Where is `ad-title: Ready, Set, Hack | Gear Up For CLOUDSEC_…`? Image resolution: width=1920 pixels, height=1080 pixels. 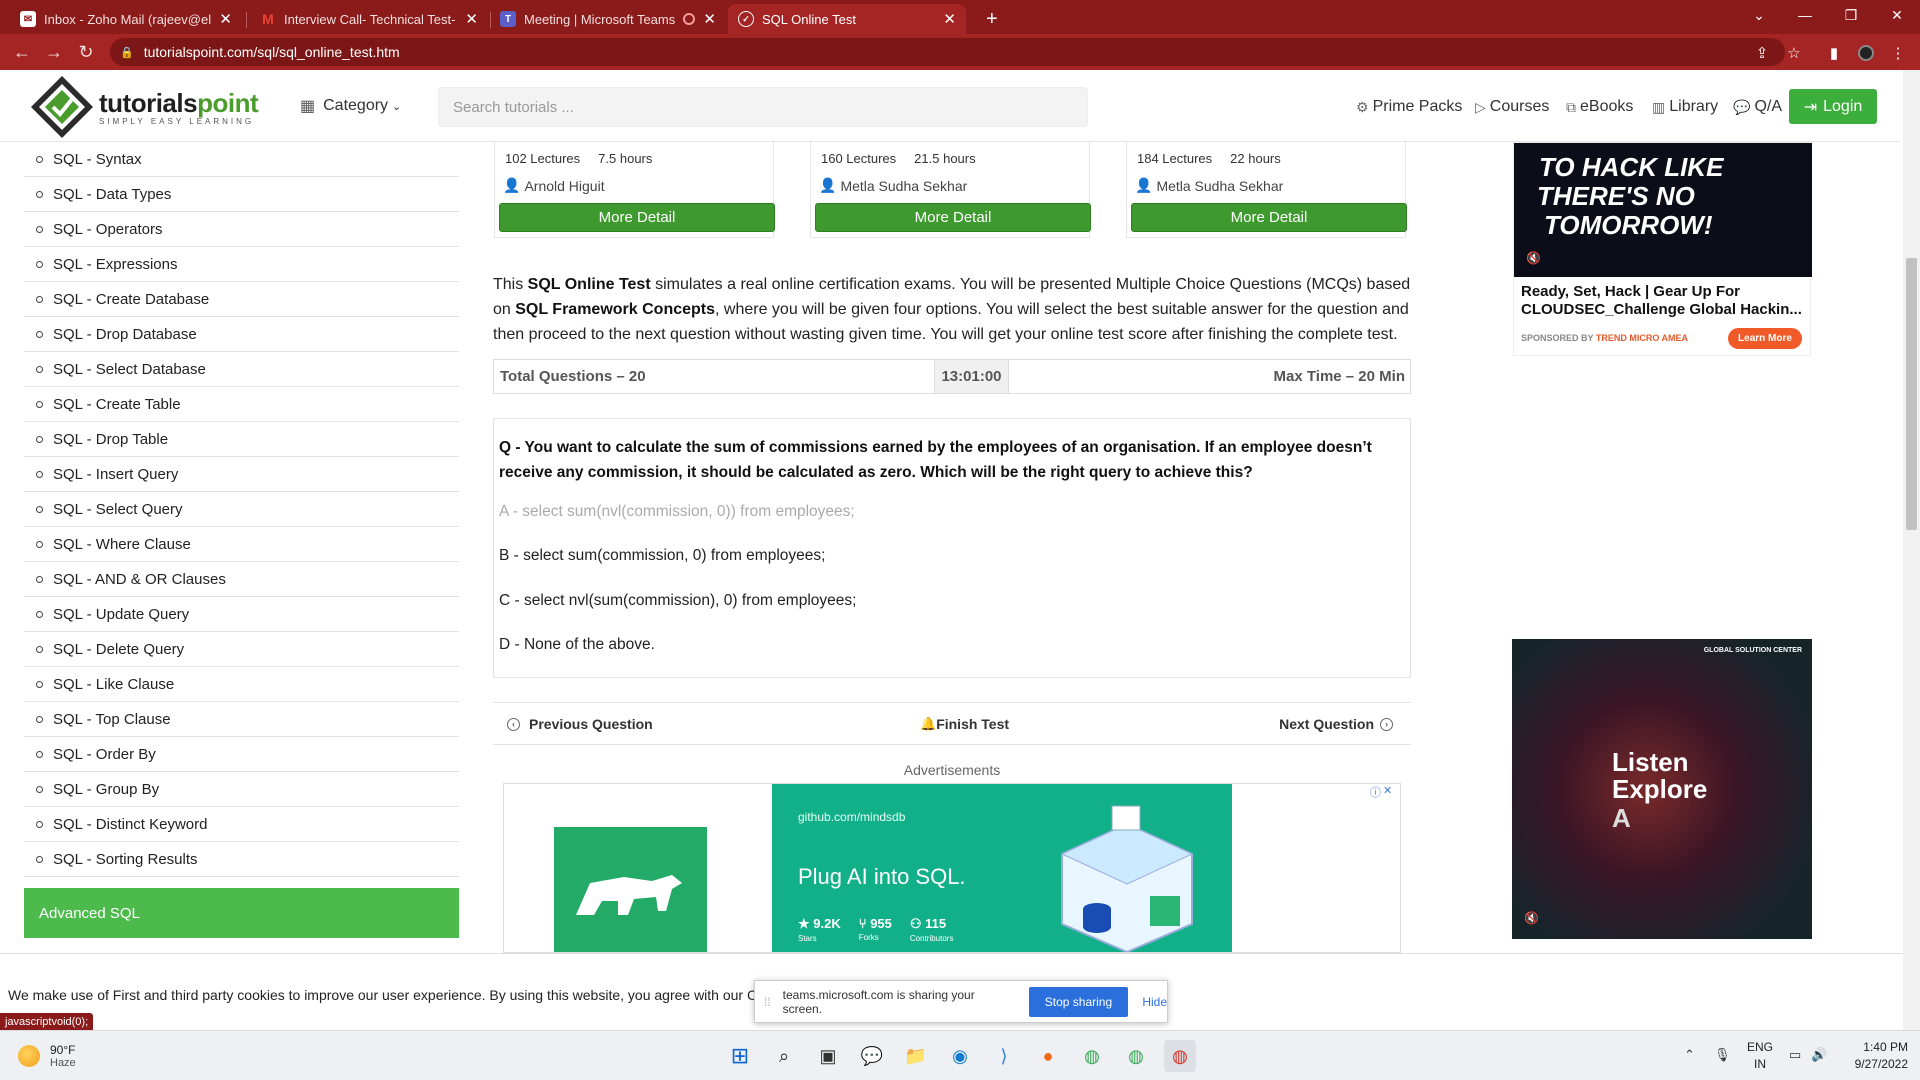
ad-title: Ready, Set, Hack | Gear Up For CLOUDSEC_… is located at coordinates (1661, 300).